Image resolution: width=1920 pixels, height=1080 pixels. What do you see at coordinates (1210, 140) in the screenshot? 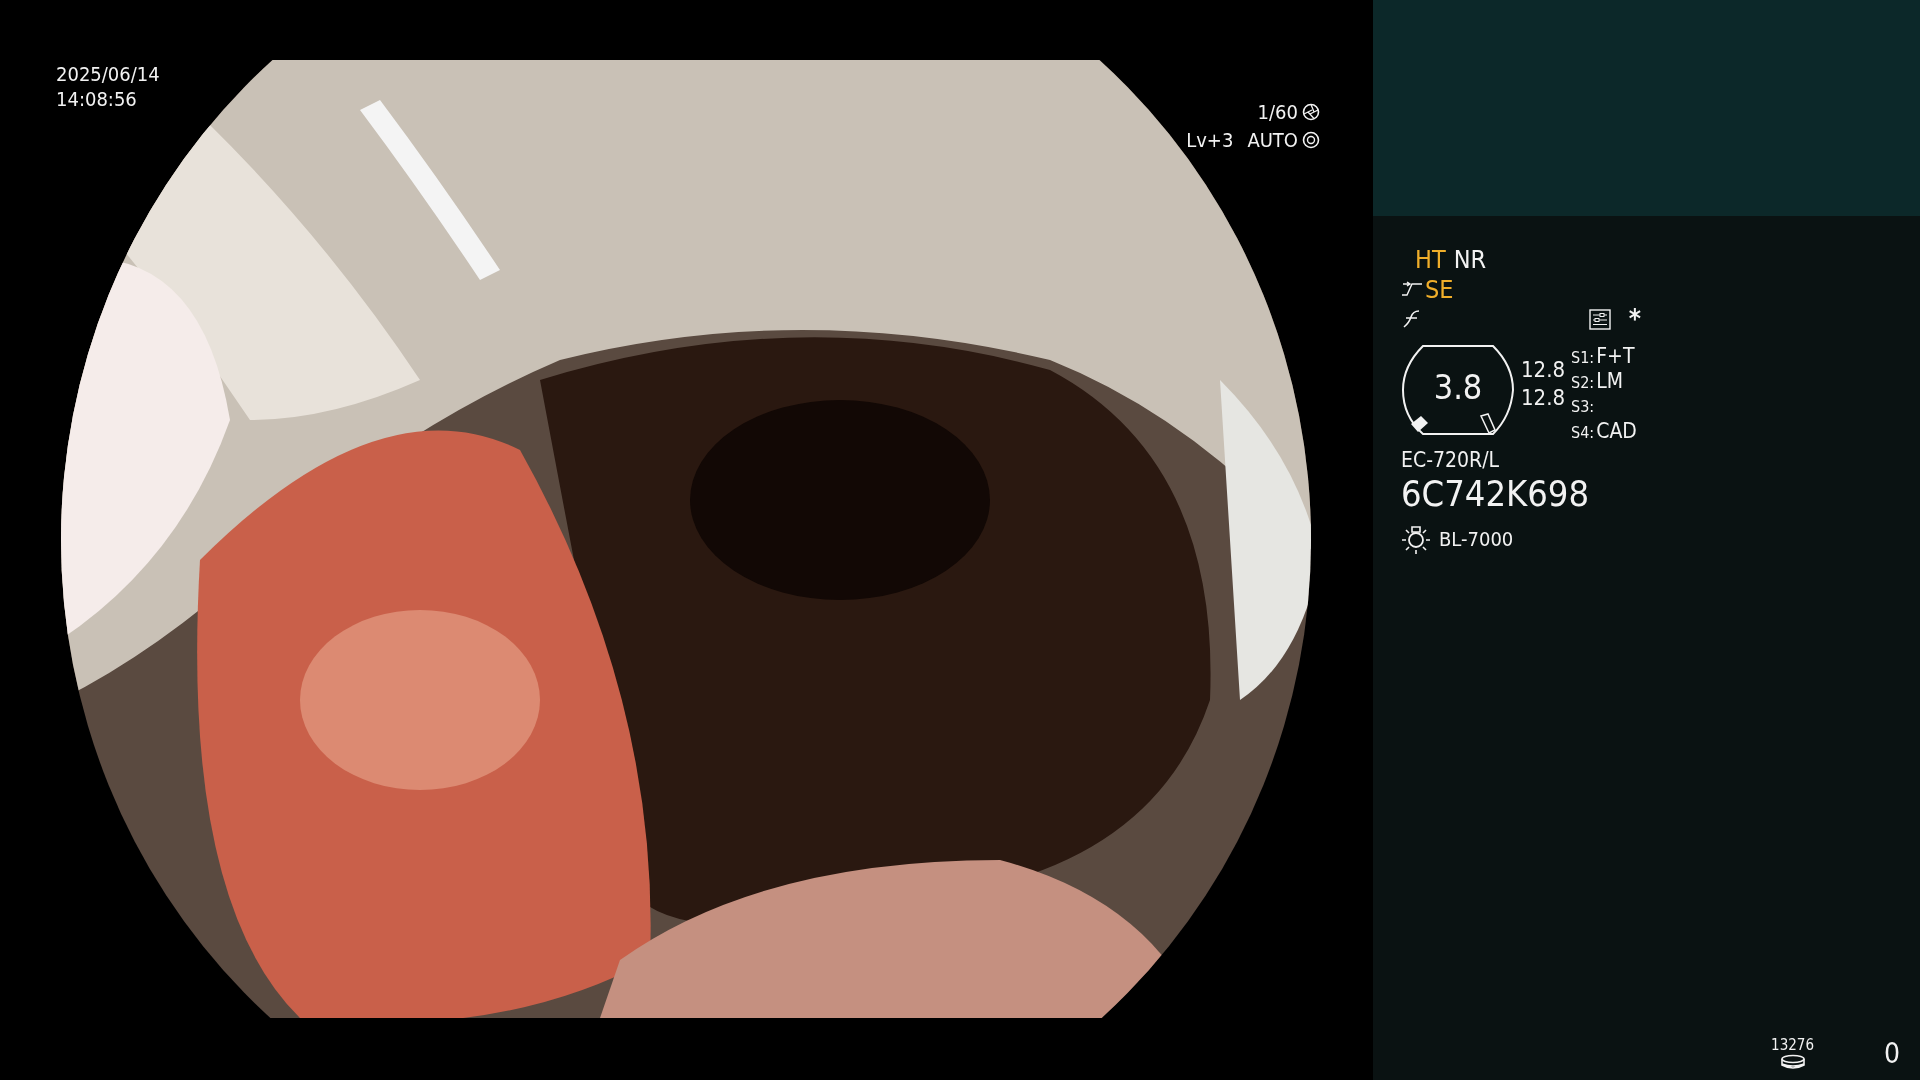
I see `brightness-level-text: Lv+3` at bounding box center [1210, 140].